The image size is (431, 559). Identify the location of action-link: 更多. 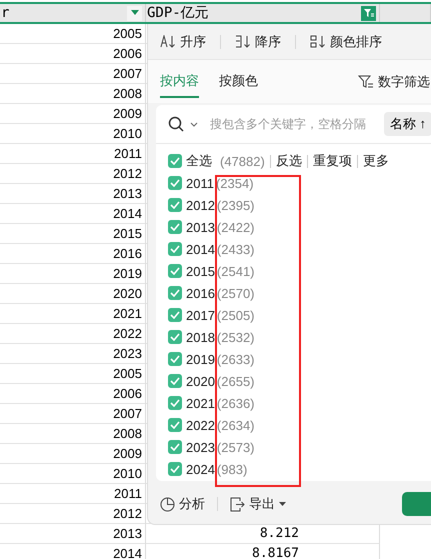
(375, 161).